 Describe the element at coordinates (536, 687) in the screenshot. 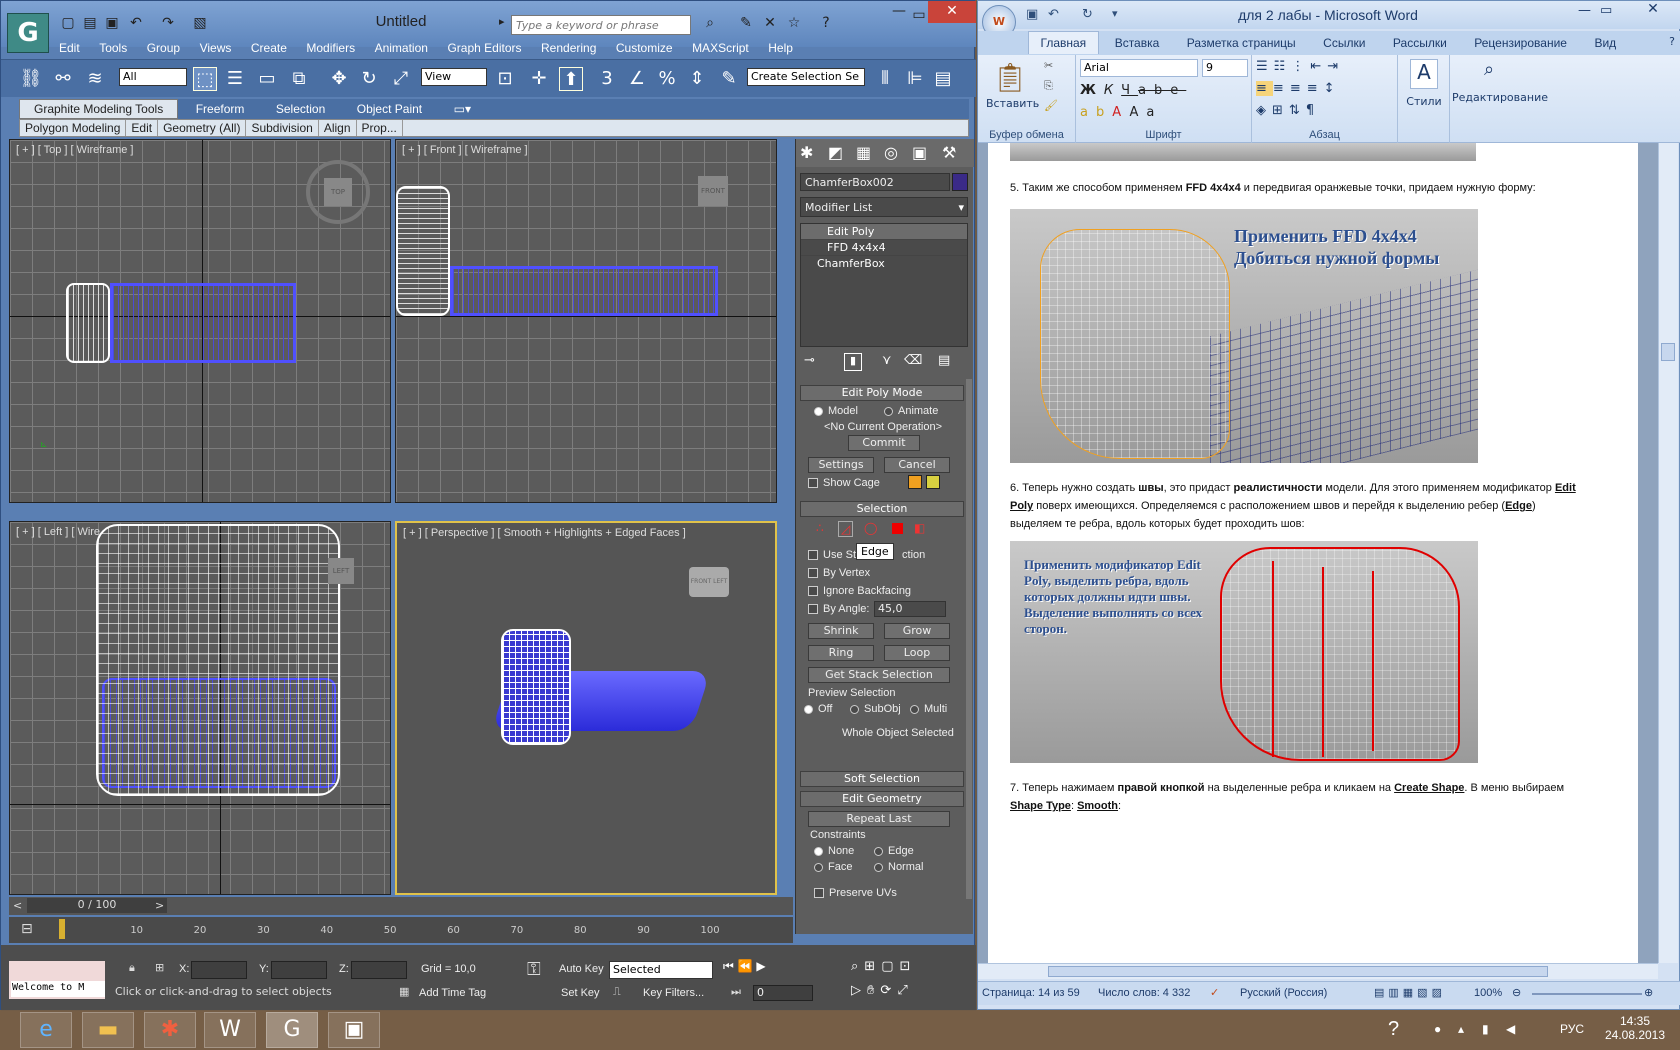

I see `backrest-persp` at that location.